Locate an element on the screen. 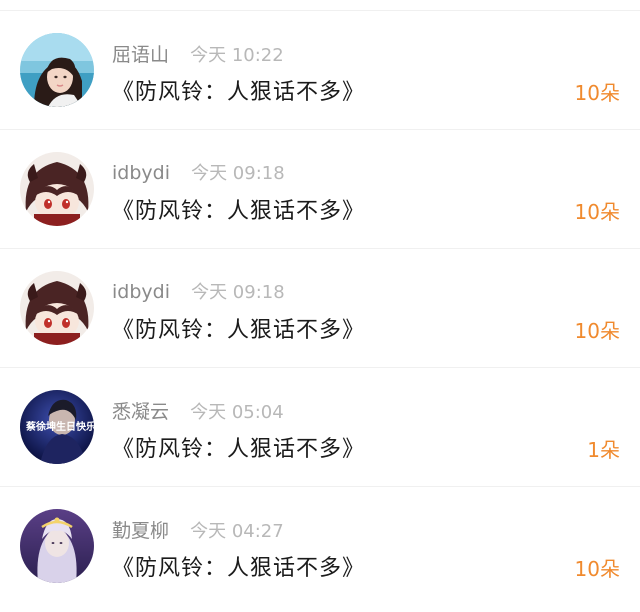 The width and height of the screenshot is (640, 612). avatar: 蔡徐坤生日快乐 is located at coordinates (57, 427).